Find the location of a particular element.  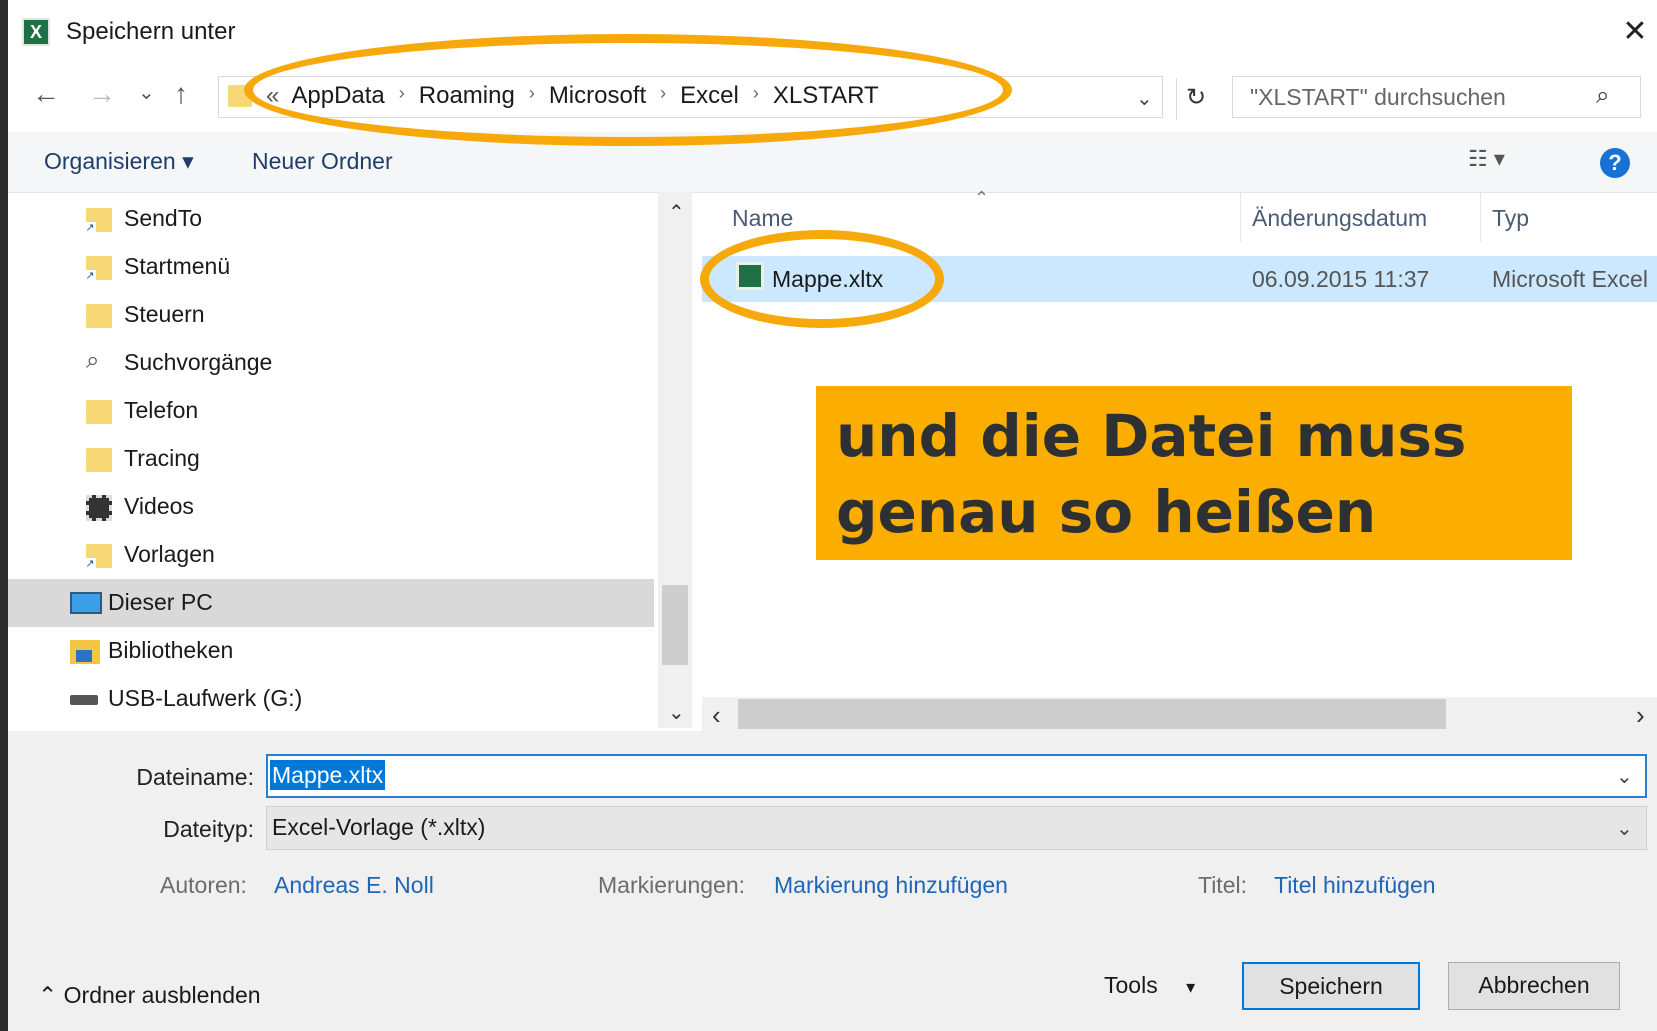

file-date: 06.09.2015 11:37 is located at coordinates (1341, 279).